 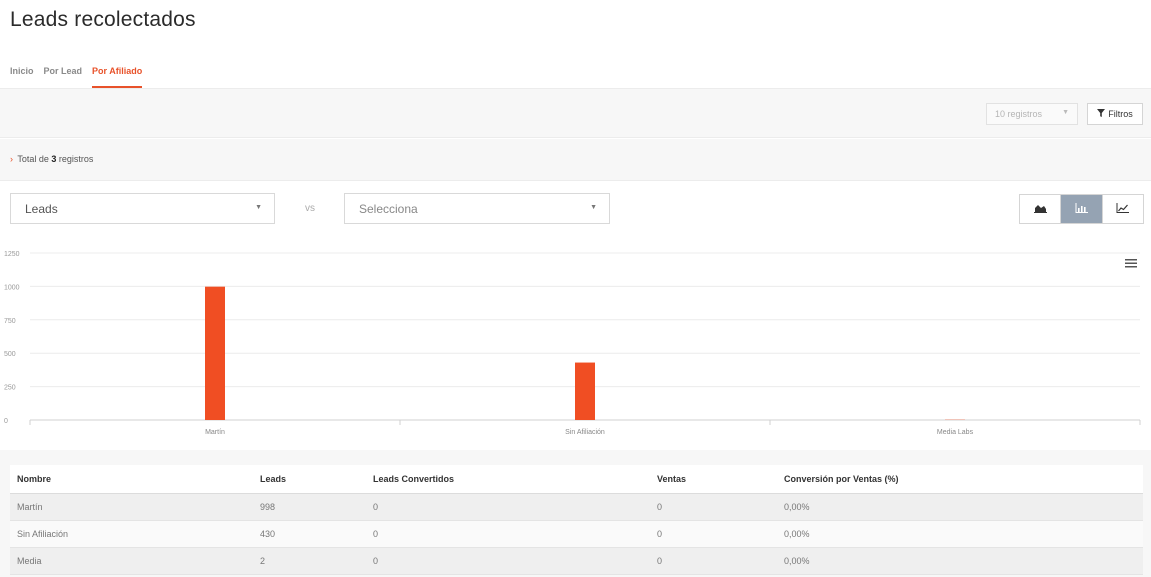 I want to click on records-per-page-select: 10 registros ▼, so click(x=1032, y=114).